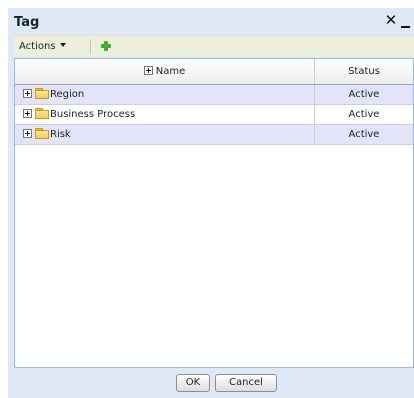 This screenshot has width=414, height=398. I want to click on cancel-button: Cancel, so click(246, 383).